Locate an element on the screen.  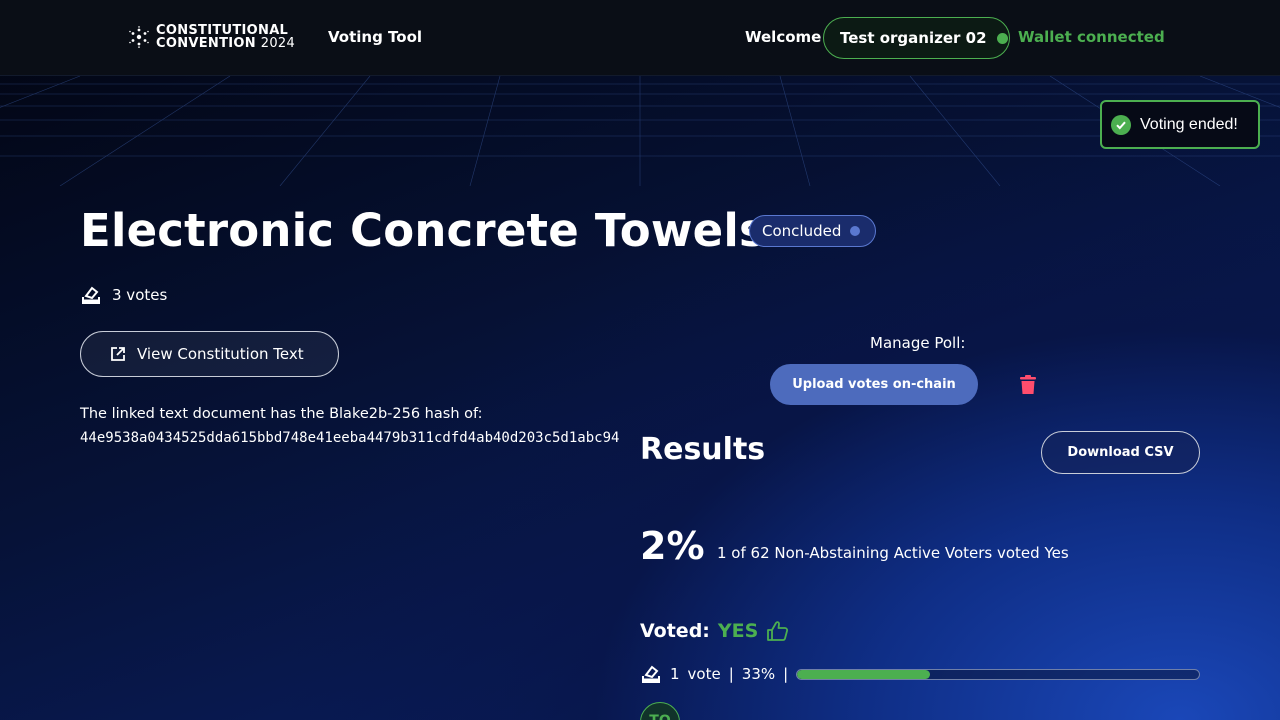
check-circle-icon is located at coordinates (1121, 124).